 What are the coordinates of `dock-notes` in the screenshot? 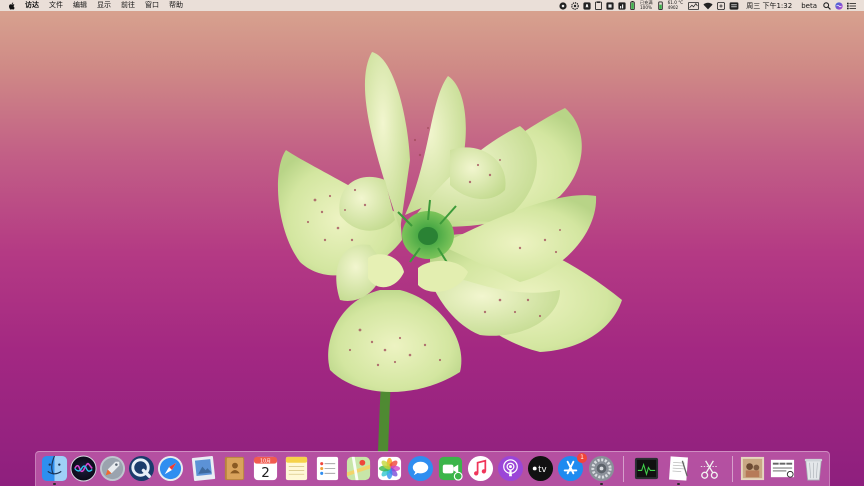 It's located at (296, 468).